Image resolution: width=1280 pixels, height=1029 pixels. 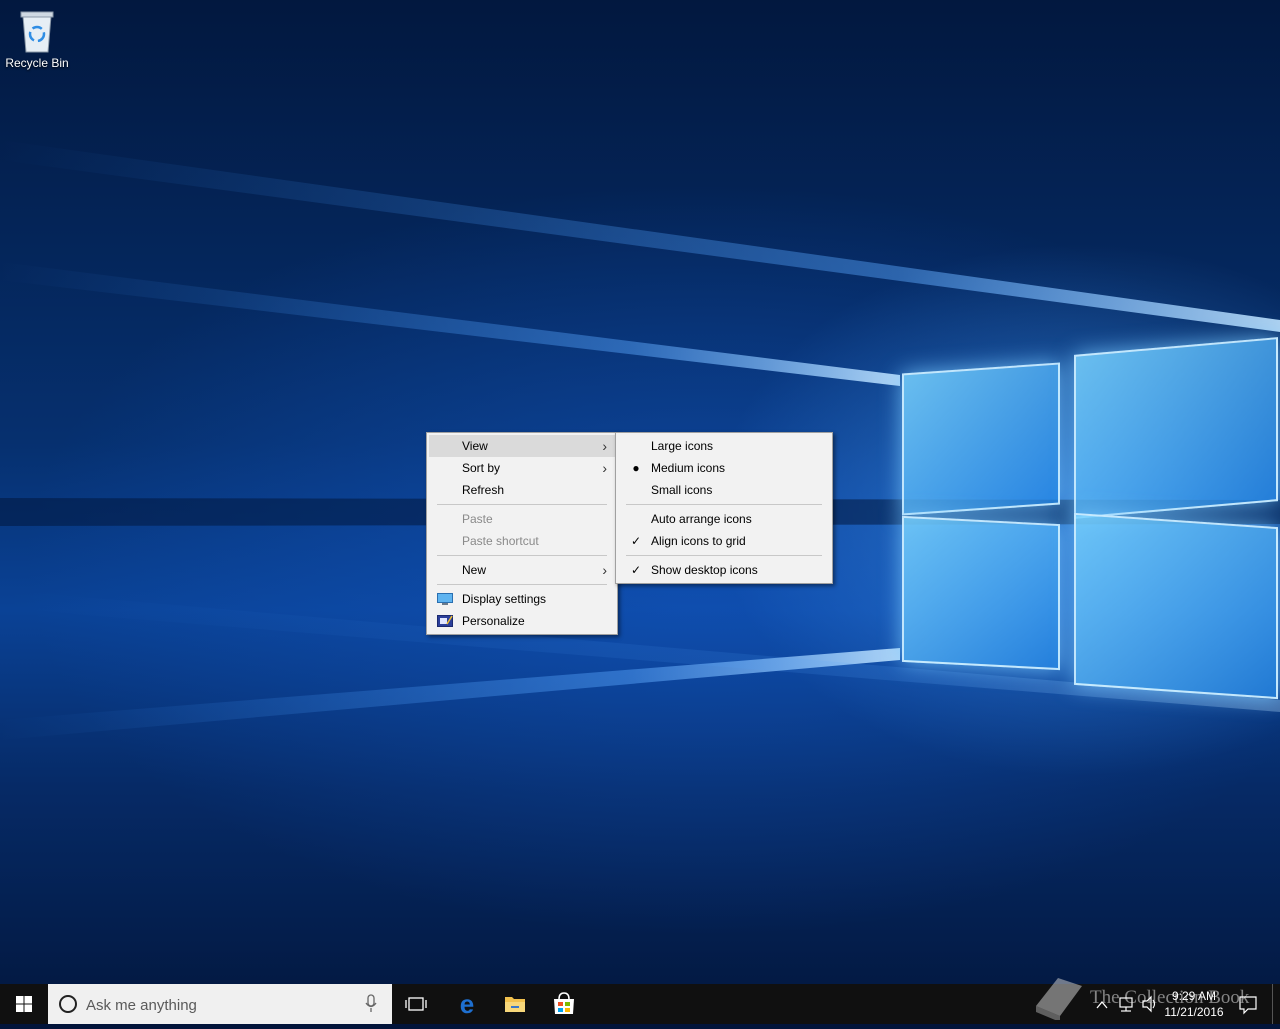 I want to click on chevron-up-icon, so click(x=1102, y=1004).